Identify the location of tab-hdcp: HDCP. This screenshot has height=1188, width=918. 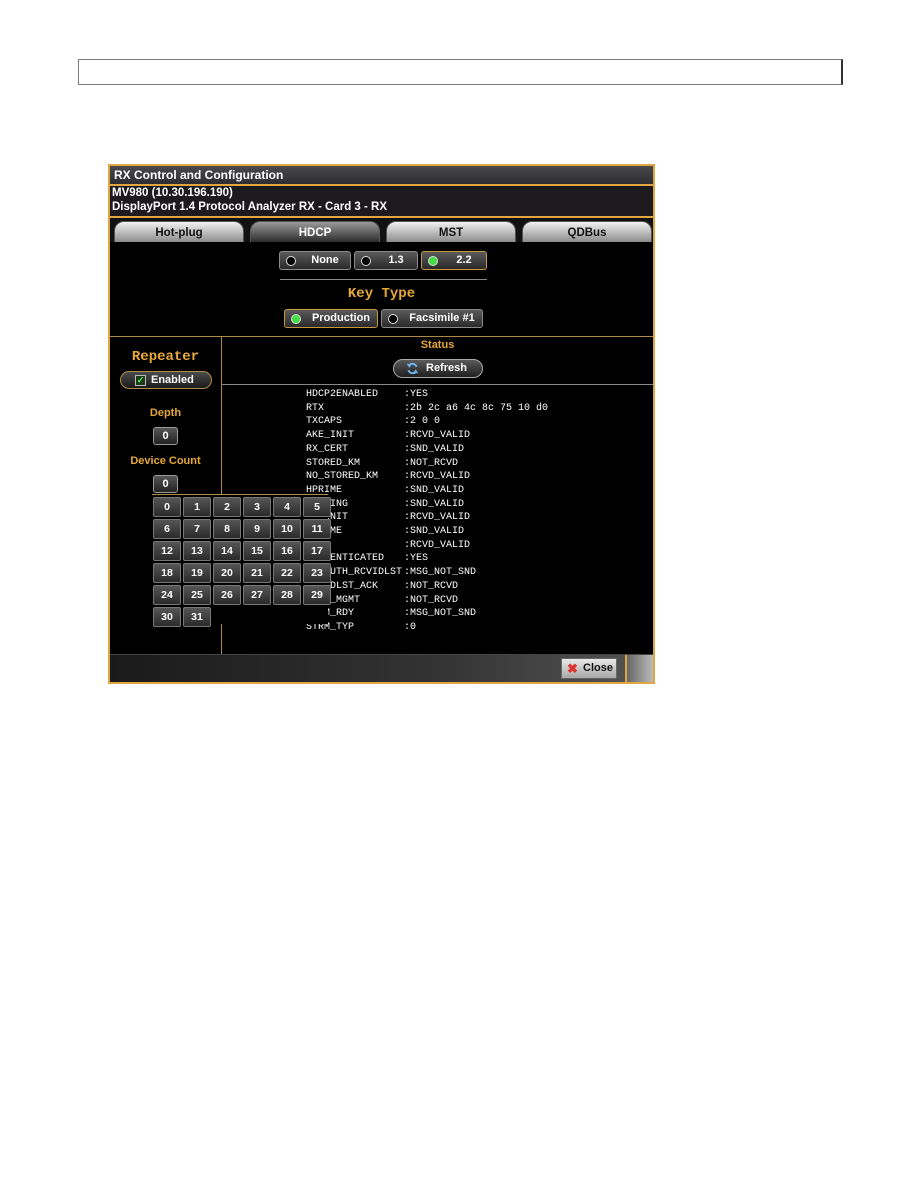
(315, 231).